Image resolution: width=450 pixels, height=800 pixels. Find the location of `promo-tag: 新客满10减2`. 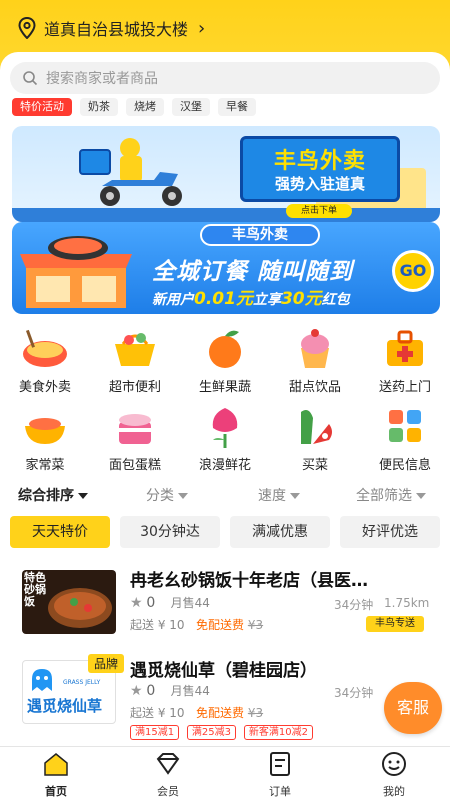

promo-tag: 新客满10减2 is located at coordinates (278, 732).